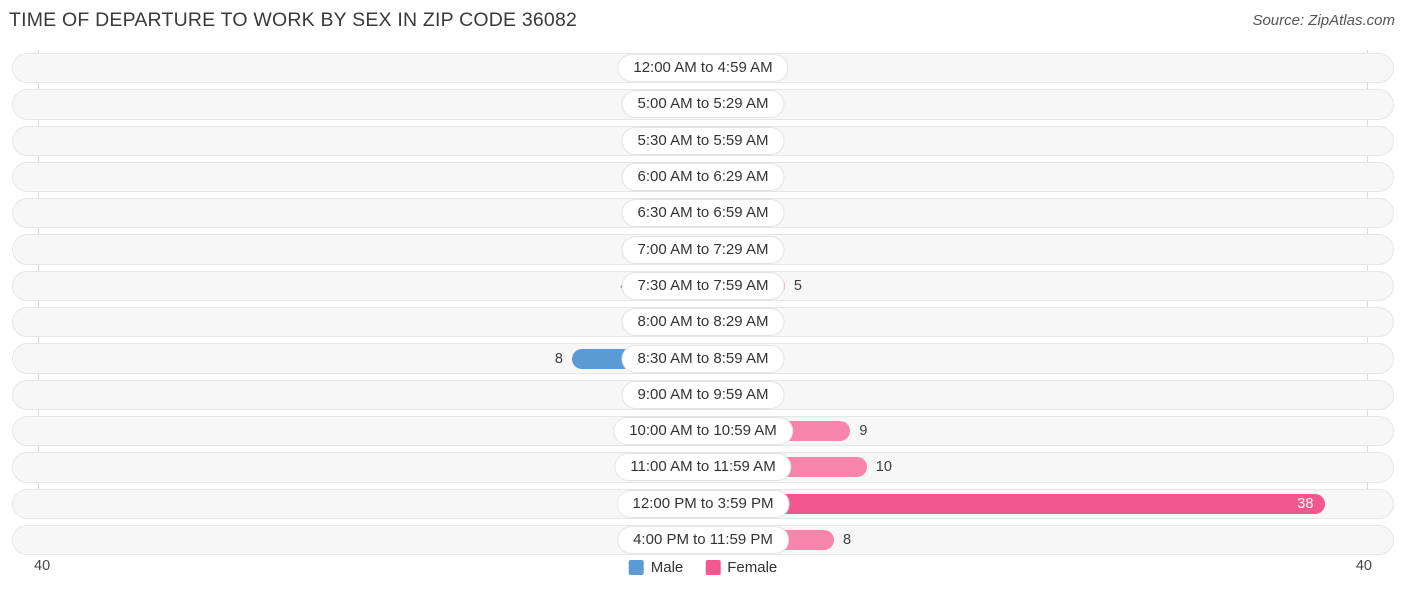 The image size is (1406, 595). I want to click on axis-end-right: 40, so click(1363, 566).